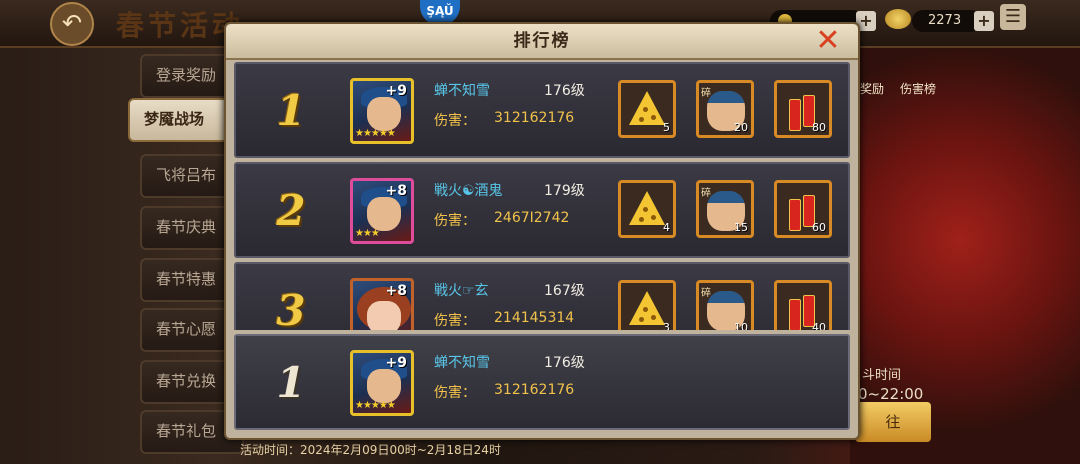 The height and width of the screenshot is (464, 1080). What do you see at coordinates (819, 325) in the screenshot?
I see `reward-quantity: 40` at bounding box center [819, 325].